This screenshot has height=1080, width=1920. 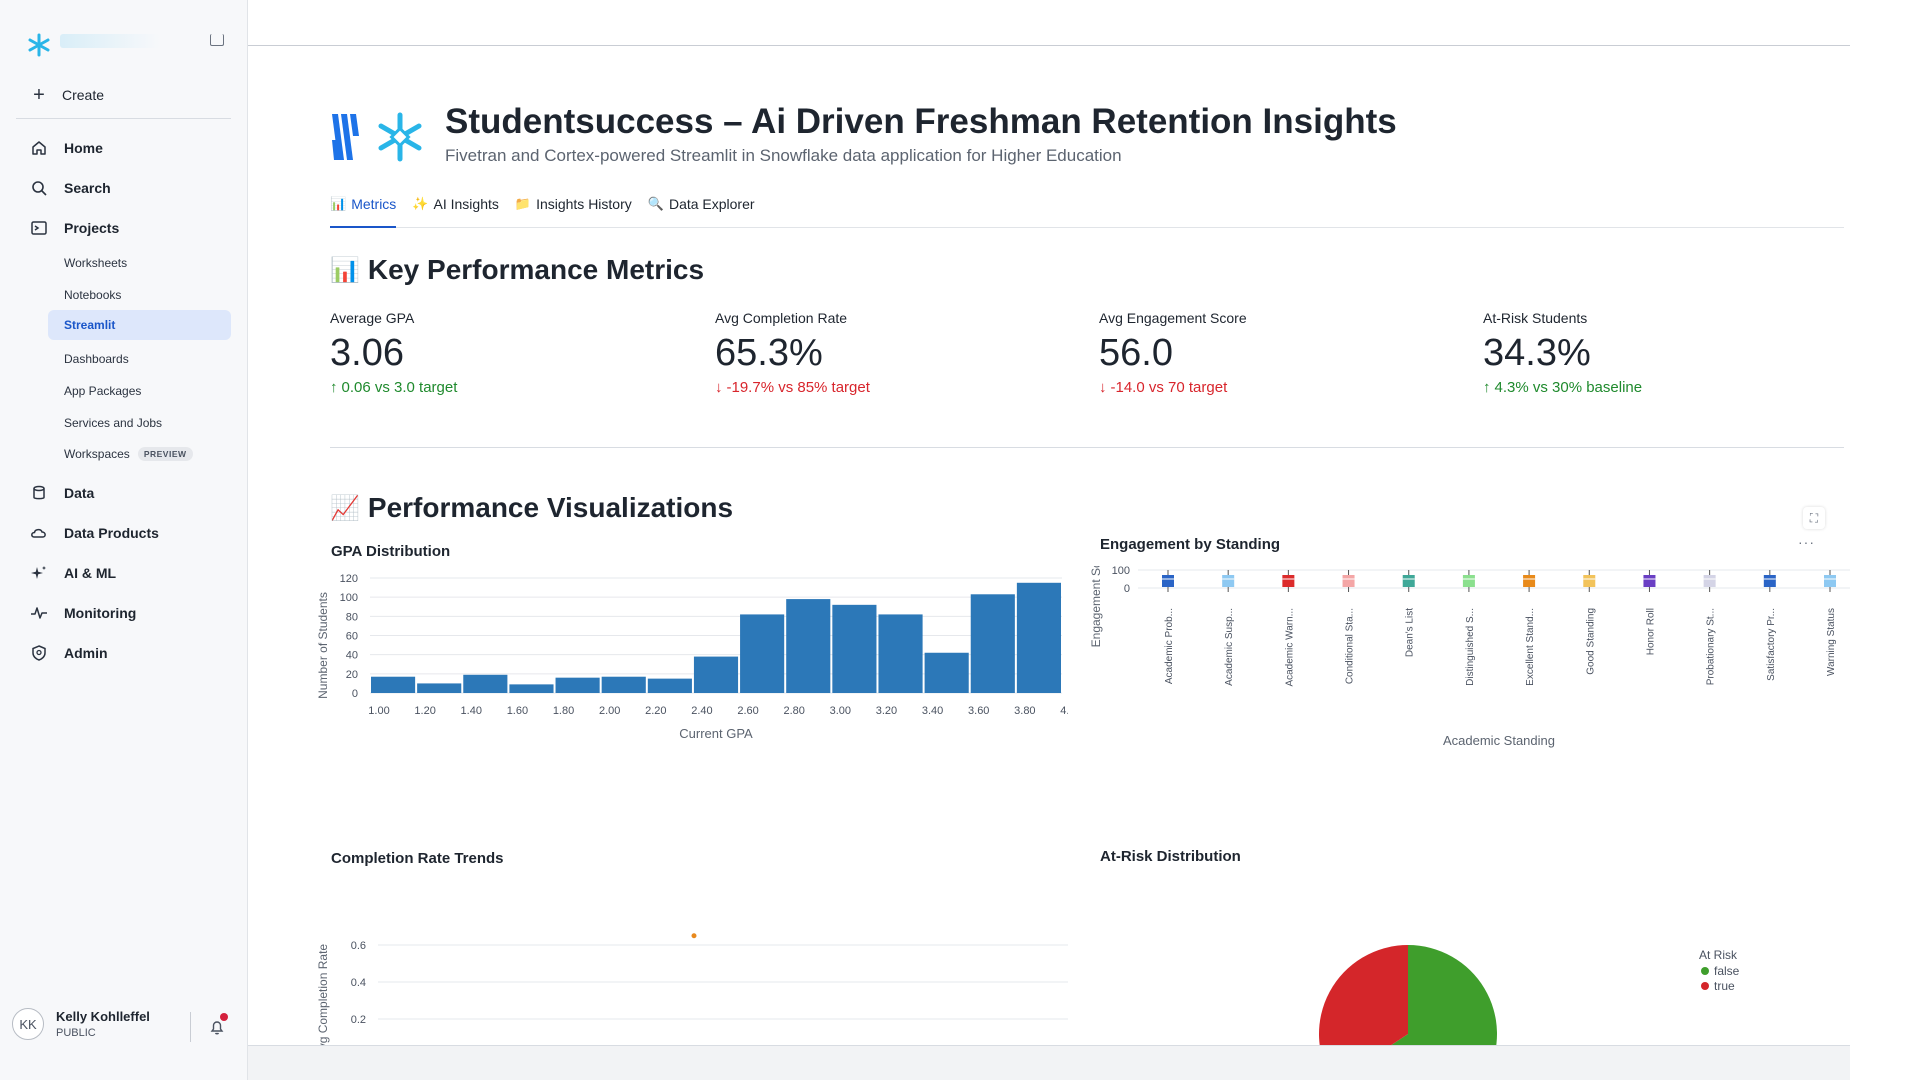 What do you see at coordinates (139, 325) in the screenshot?
I see `sidebar-item-streamlit: Streamlit` at bounding box center [139, 325].